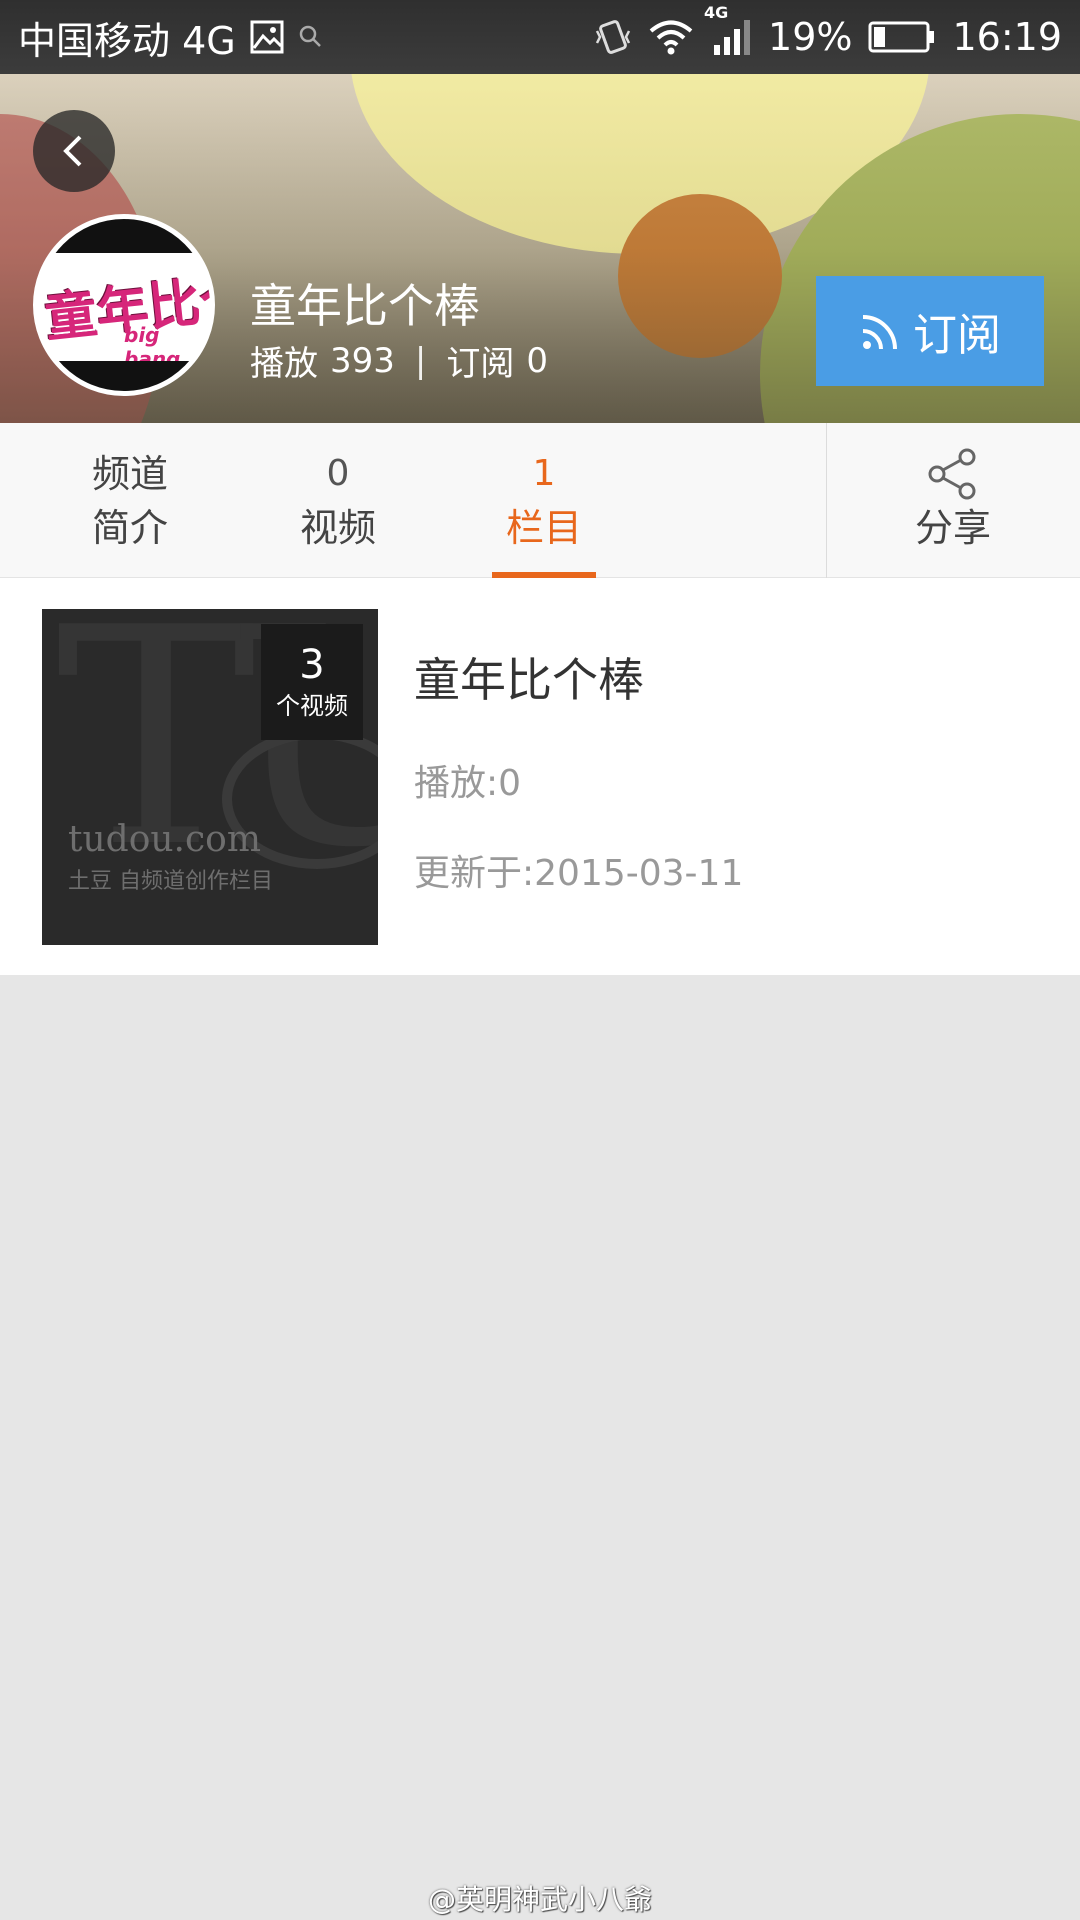  I want to click on carrier-label: 中国移动 4G, so click(127, 40).